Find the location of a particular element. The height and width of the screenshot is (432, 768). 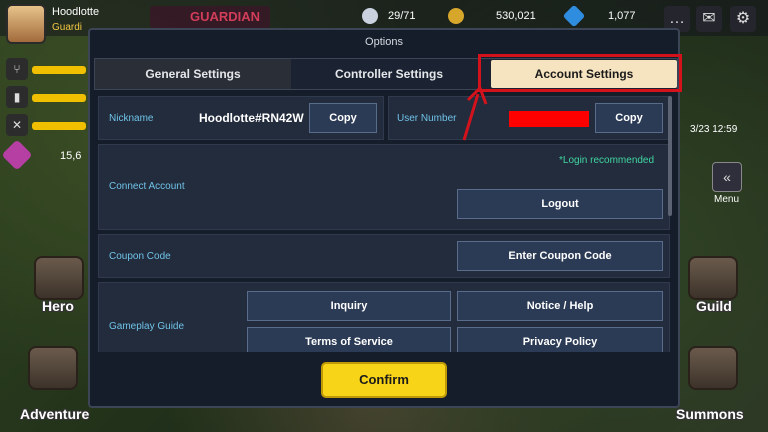

player-title: Guardi is located at coordinates (67, 27).